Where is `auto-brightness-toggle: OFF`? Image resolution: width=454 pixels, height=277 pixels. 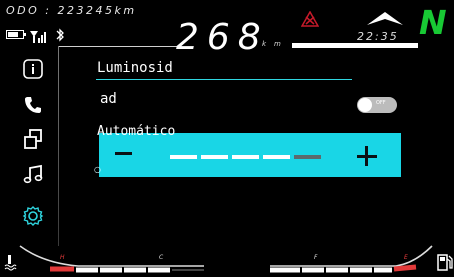
auto-brightness-toggle: OFF is located at coordinates (377, 105).